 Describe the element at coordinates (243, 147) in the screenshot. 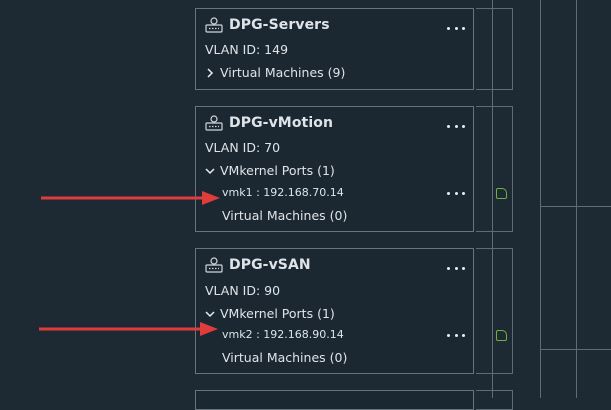

I see `vlan-id: VLAN ID: 70` at that location.